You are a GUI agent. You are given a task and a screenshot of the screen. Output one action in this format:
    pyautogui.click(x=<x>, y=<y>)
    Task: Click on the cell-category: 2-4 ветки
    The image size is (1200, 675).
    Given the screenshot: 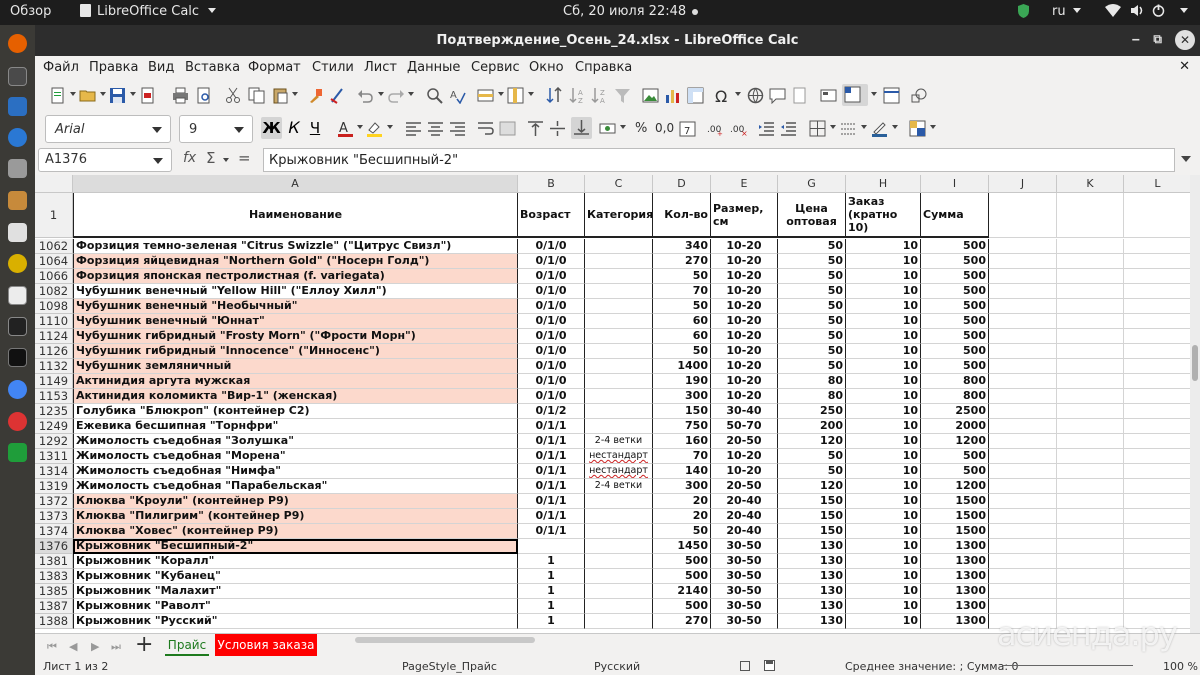 What is the action you would take?
    pyautogui.click(x=619, y=486)
    